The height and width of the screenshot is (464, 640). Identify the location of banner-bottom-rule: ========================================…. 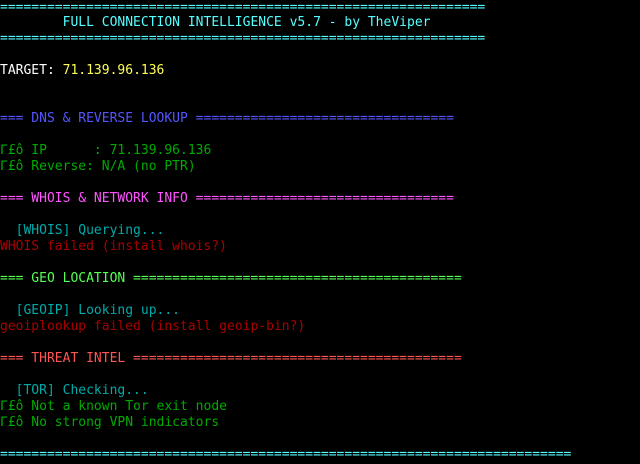
(243, 38).